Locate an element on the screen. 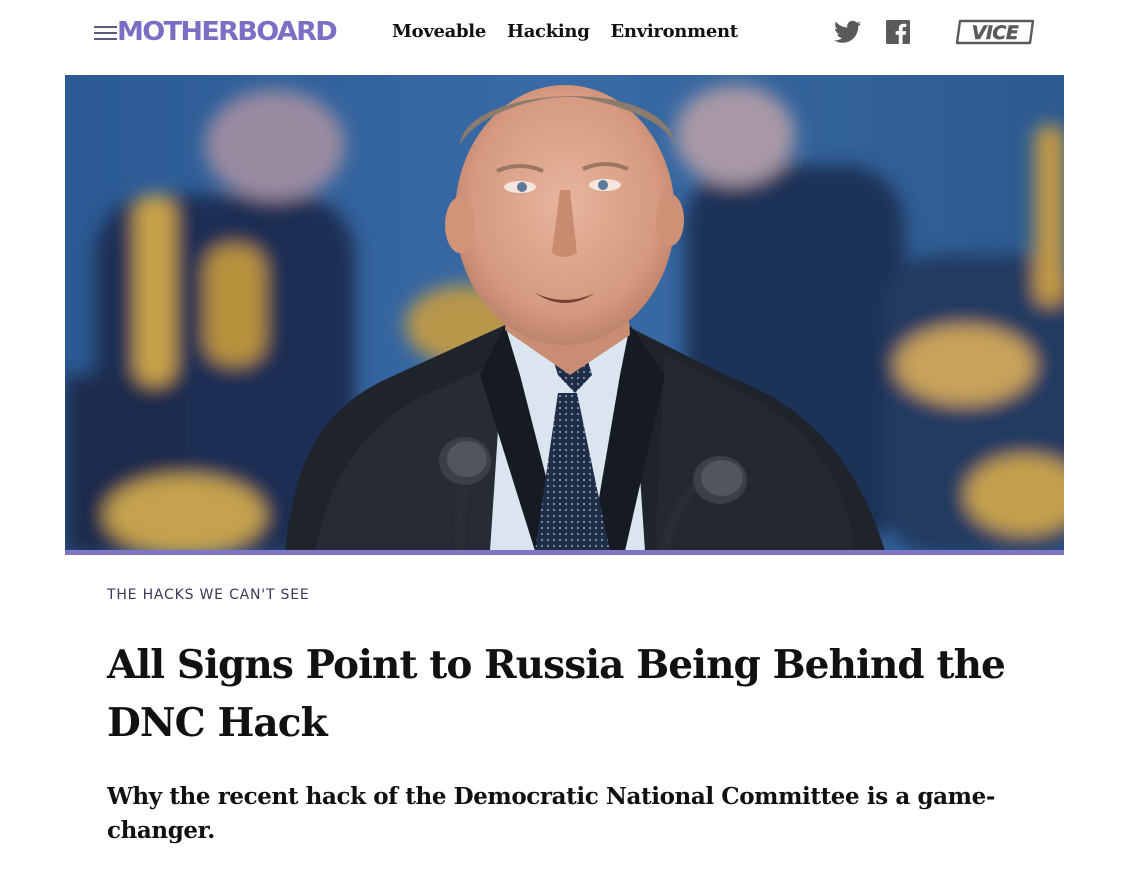  facebook-icon is located at coordinates (898, 32).